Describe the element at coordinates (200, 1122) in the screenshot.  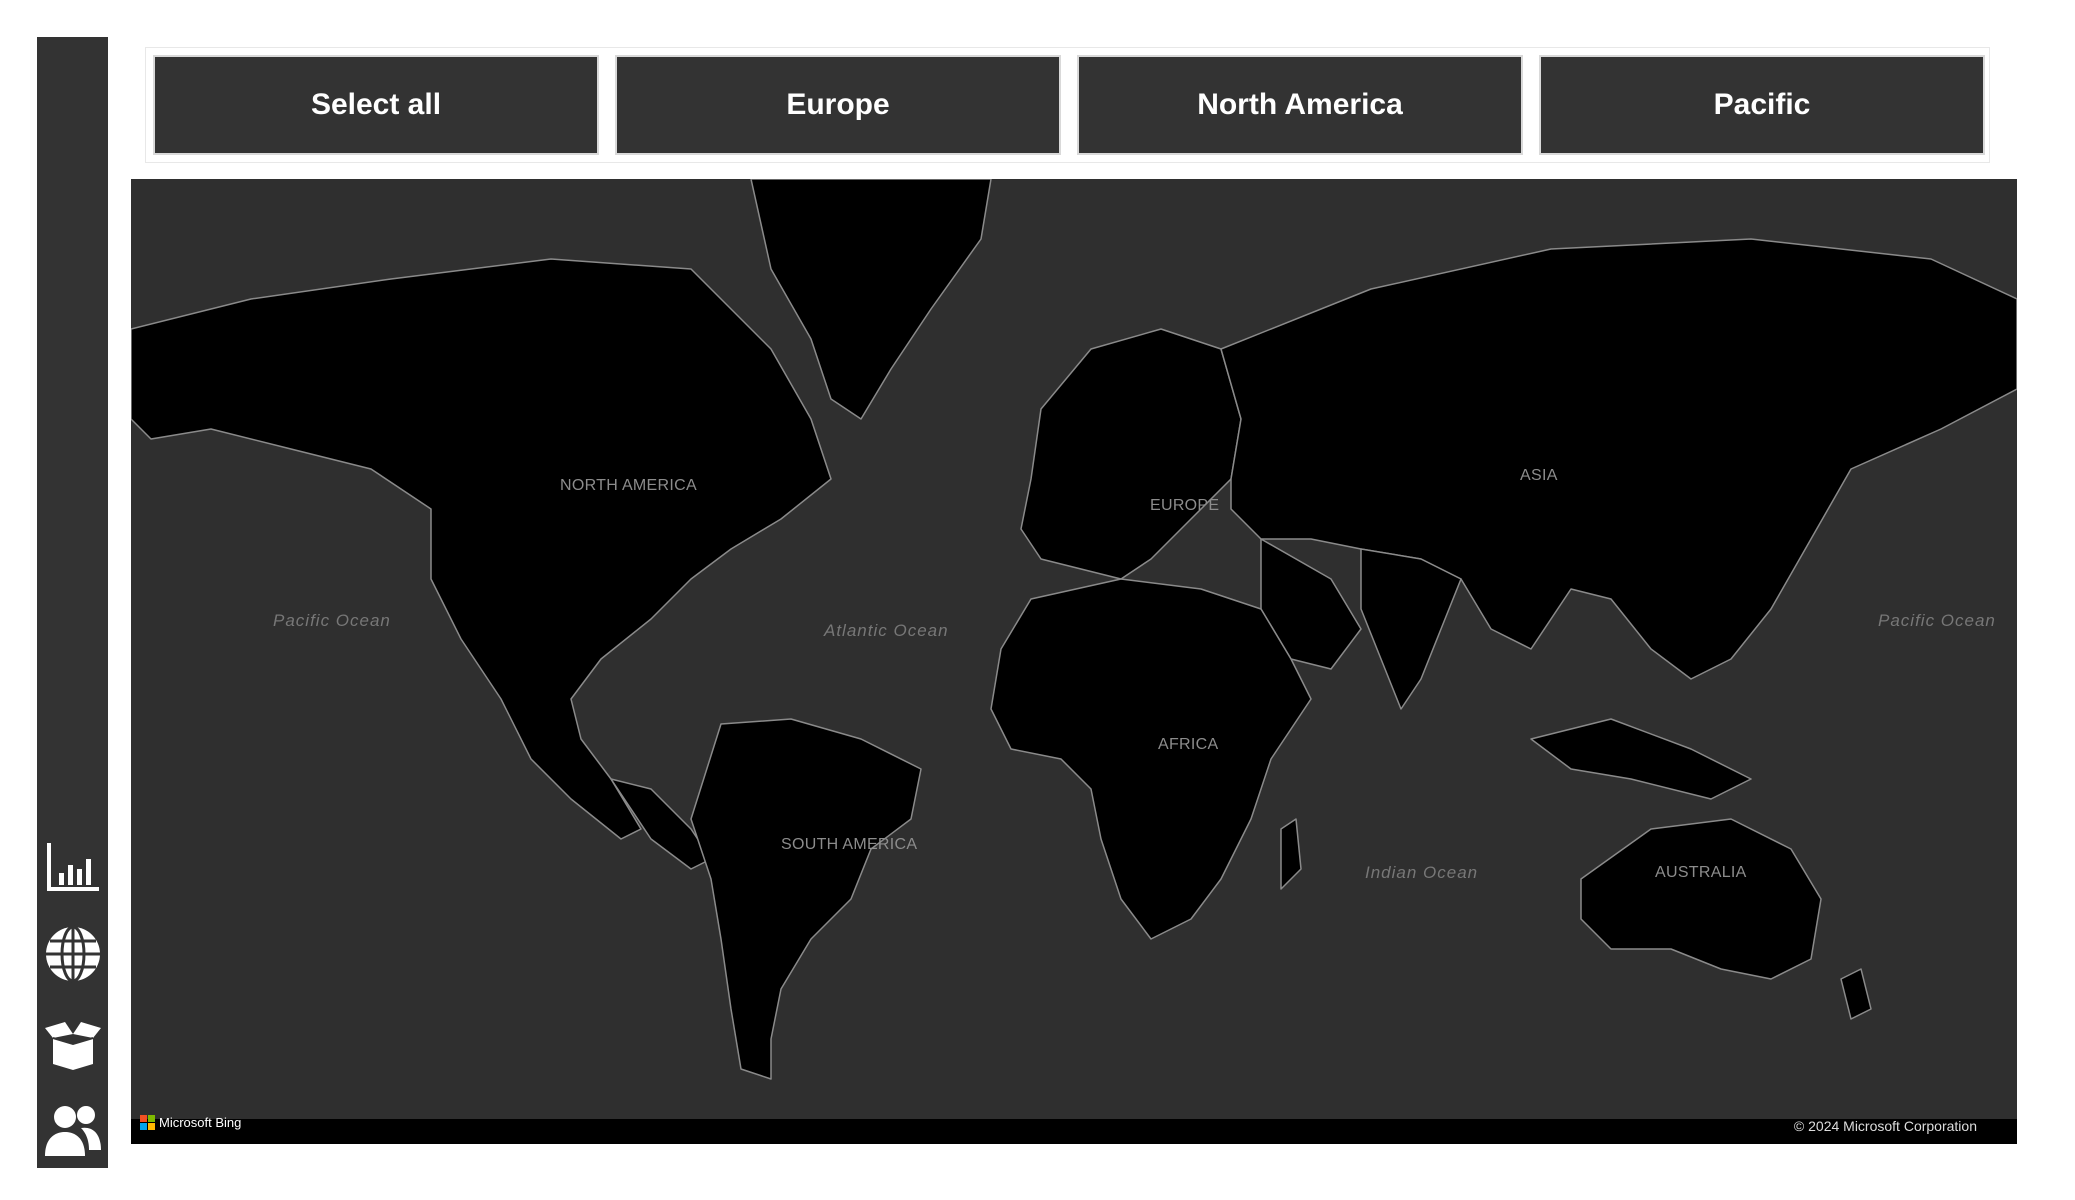
I see `bing-label: Microsoft Bing` at that location.